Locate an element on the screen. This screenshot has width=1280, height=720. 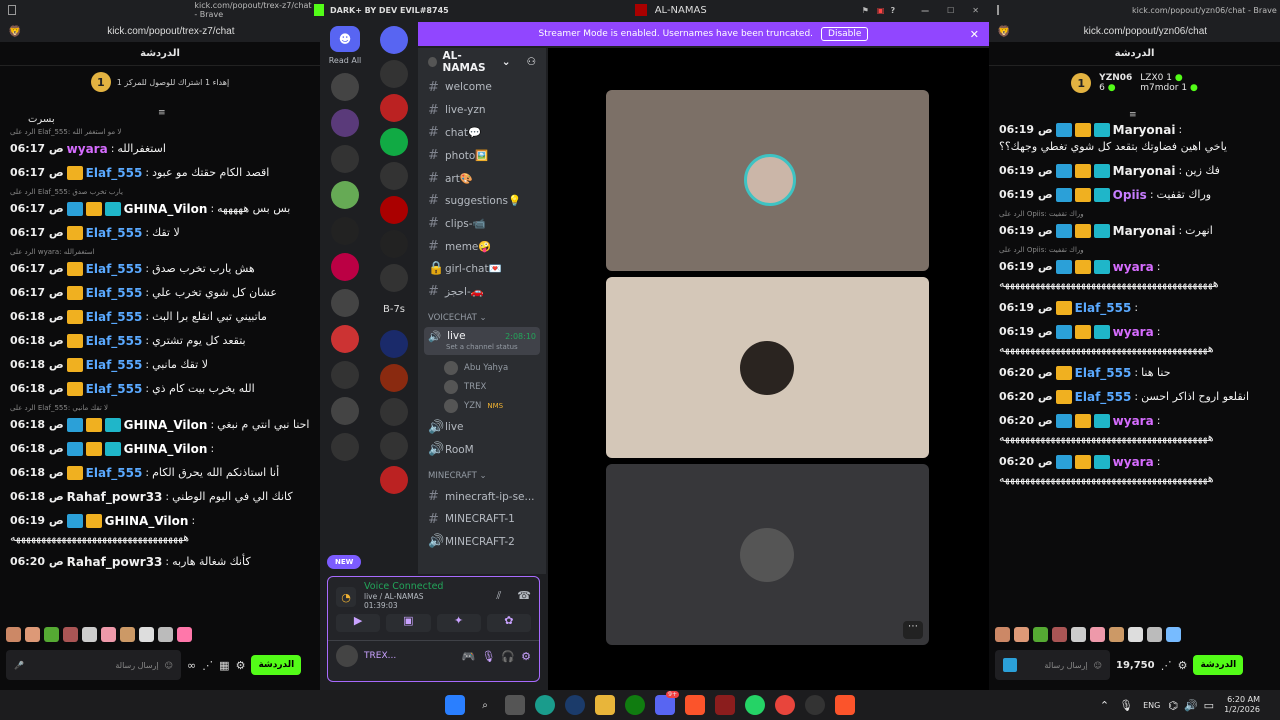
share-icon: ⋰ is located at coordinates (1166, 665).